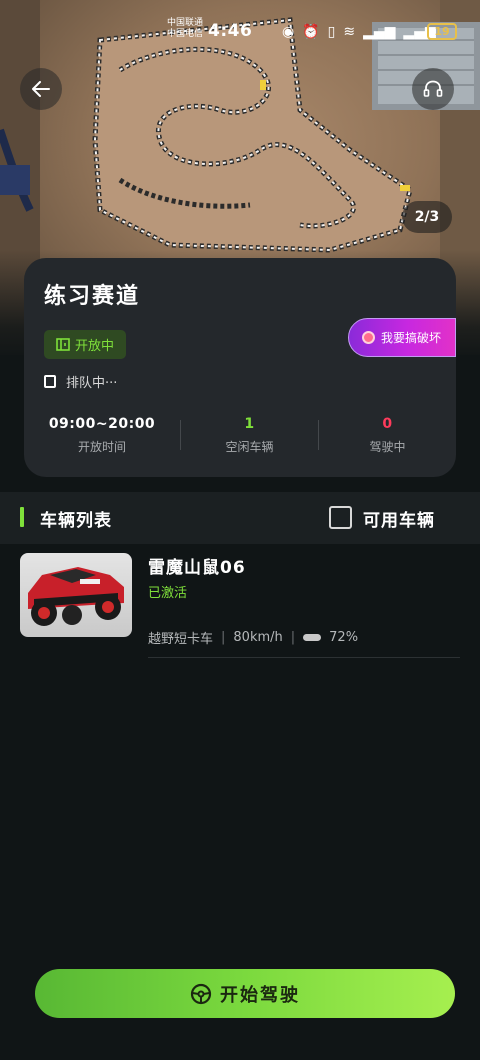 This screenshot has height=1060, width=480. I want to click on stat-label: 开放时间, so click(101, 447).